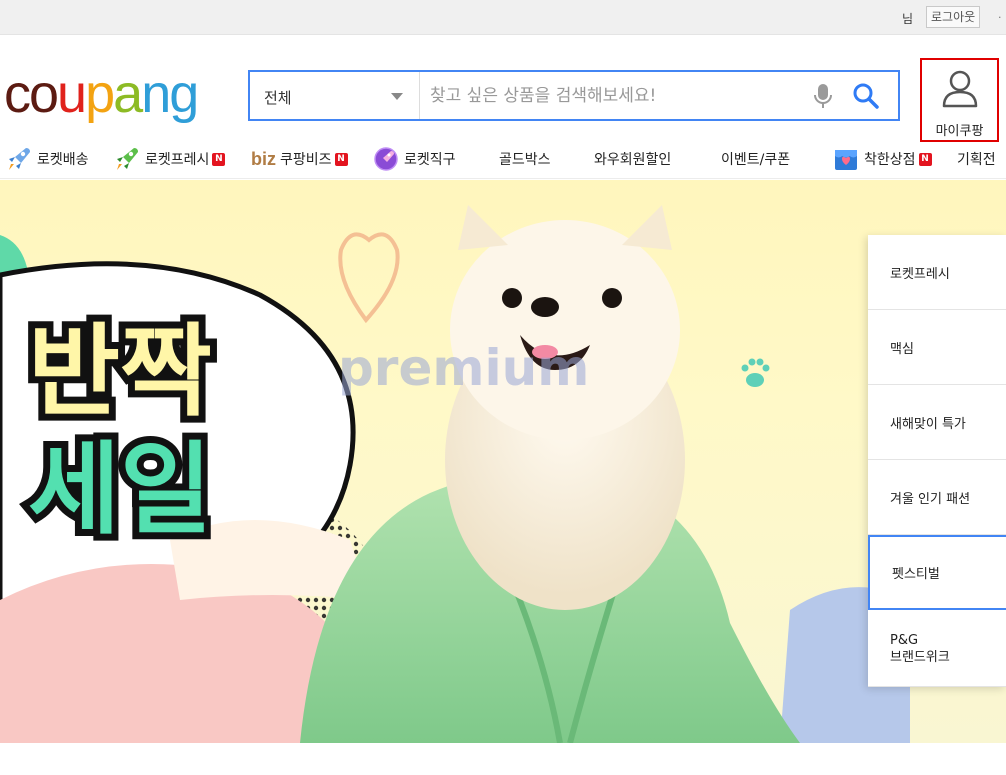 This screenshot has height=775, width=1006. What do you see at coordinates (101, 94) in the screenshot?
I see `coupang-logo: coupang` at bounding box center [101, 94].